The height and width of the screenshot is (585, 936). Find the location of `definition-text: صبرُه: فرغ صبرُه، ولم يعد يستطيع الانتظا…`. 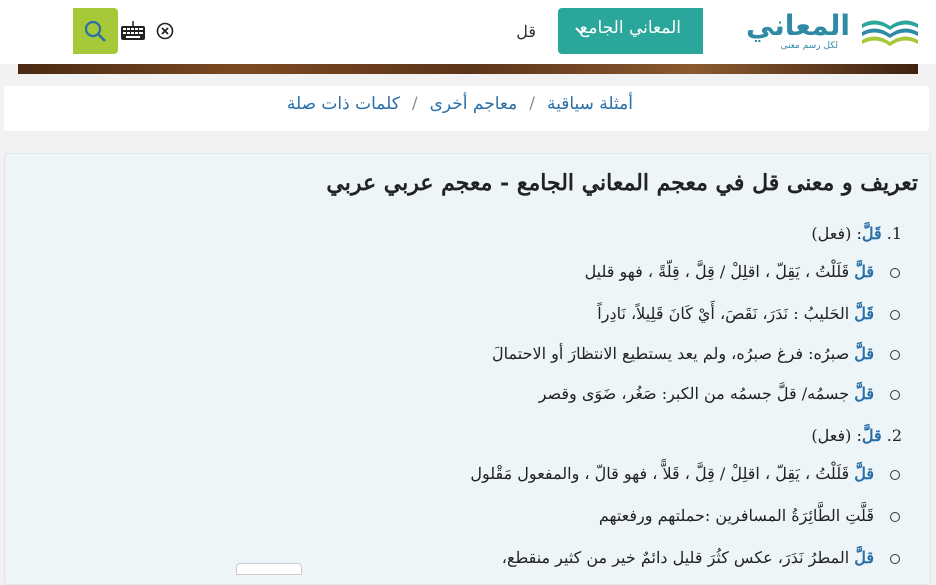

definition-text: صبرُه: فرغ صبرُه، ولم يعد يستطيع الانتظا… is located at coordinates (673, 353).